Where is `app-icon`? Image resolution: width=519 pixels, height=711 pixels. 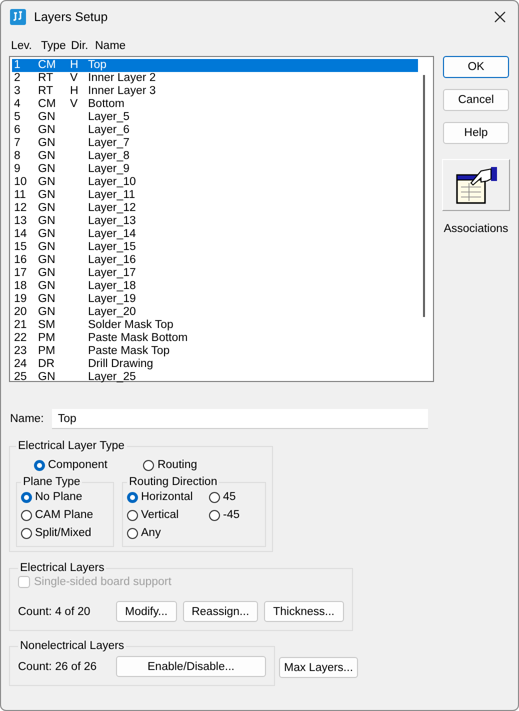 app-icon is located at coordinates (18, 17).